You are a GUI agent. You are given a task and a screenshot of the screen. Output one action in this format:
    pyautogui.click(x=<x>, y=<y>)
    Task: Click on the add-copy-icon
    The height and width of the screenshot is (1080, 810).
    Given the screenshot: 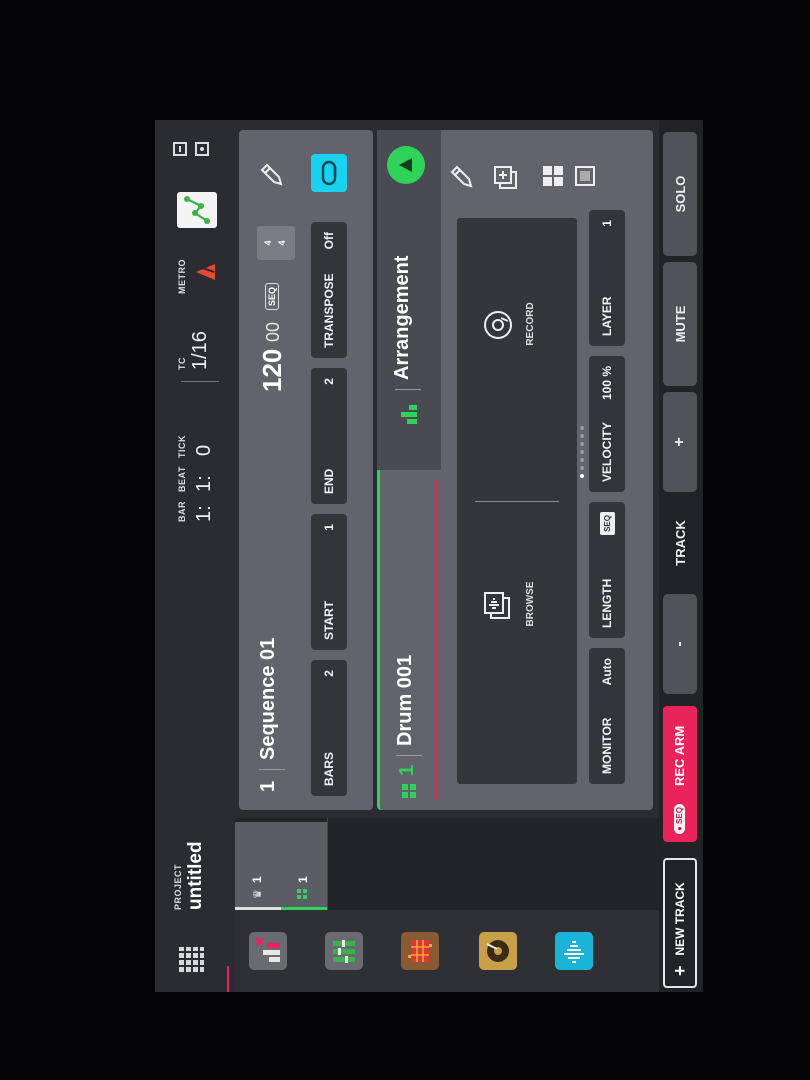 What is the action you would take?
    pyautogui.click(x=506, y=177)
    